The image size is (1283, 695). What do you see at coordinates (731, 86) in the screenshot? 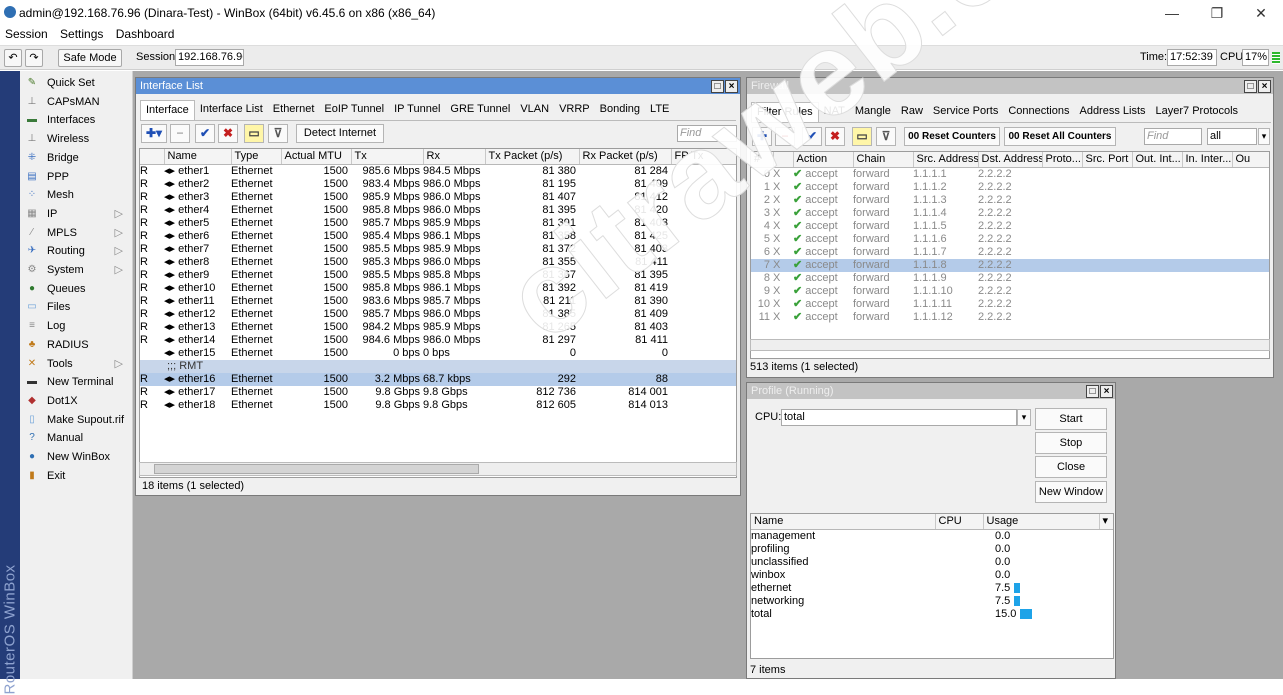
I see `close-icon: ×` at bounding box center [731, 86].